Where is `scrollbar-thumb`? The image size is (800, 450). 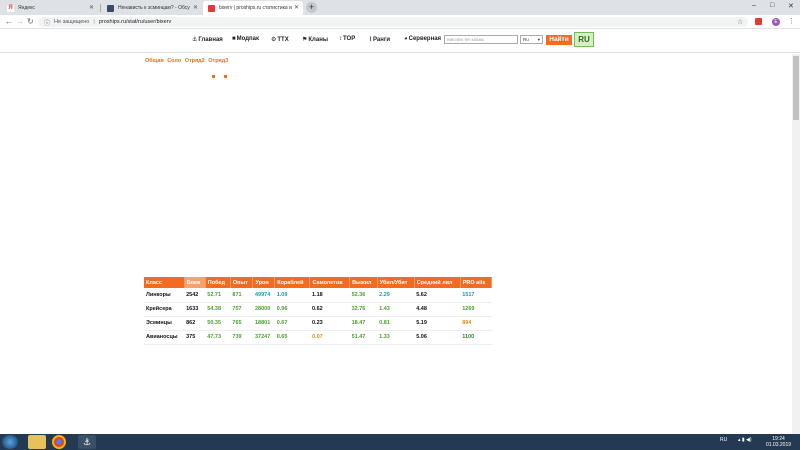 scrollbar-thumb is located at coordinates (796, 88).